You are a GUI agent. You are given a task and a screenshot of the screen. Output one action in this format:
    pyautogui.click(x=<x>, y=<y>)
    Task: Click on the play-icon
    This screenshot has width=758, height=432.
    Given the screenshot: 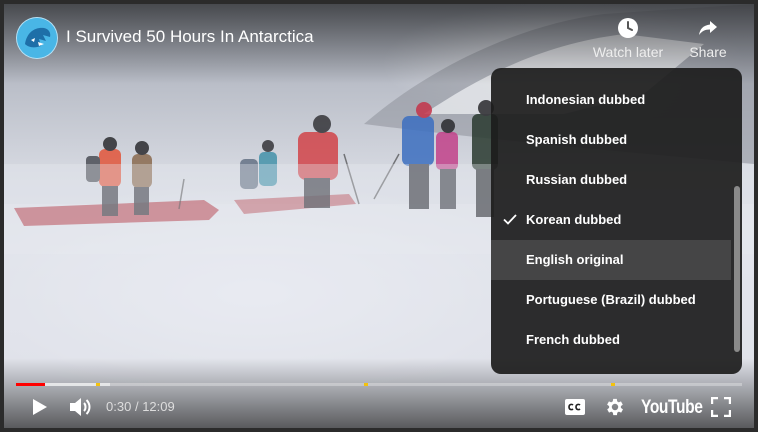 What is the action you would take?
    pyautogui.click(x=40, y=407)
    